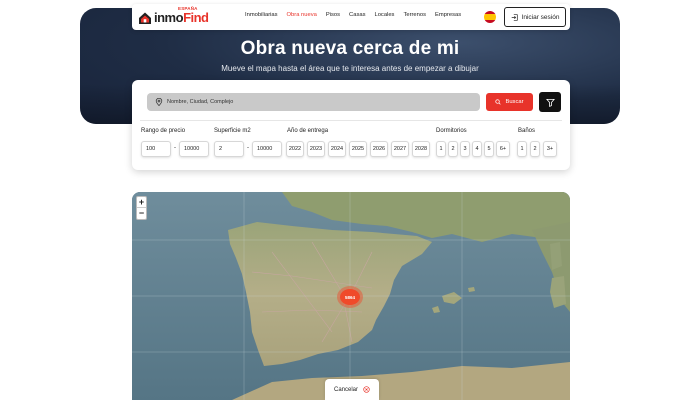 The width and height of the screenshot is (700, 400). I want to click on bathrooms-label: Baños, so click(527, 131).